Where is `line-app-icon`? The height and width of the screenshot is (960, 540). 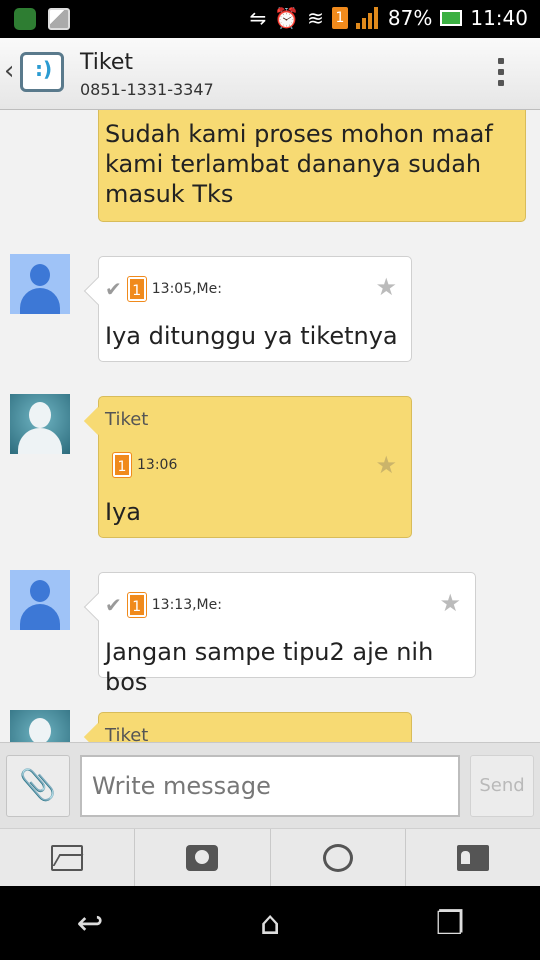
line-app-icon is located at coordinates (25, 19).